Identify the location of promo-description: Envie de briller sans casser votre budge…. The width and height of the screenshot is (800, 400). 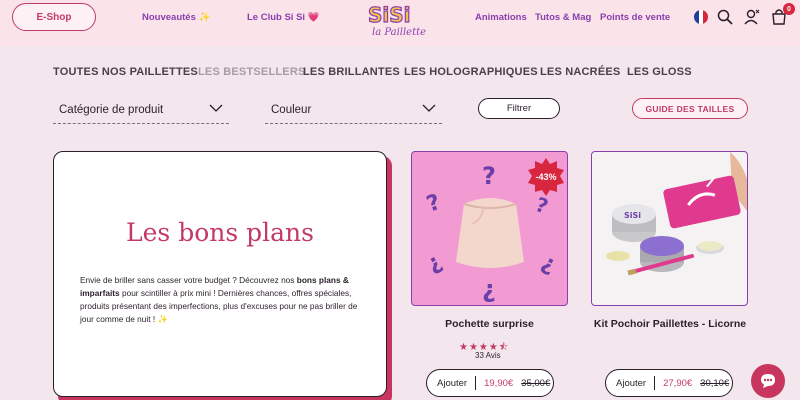
(224, 300).